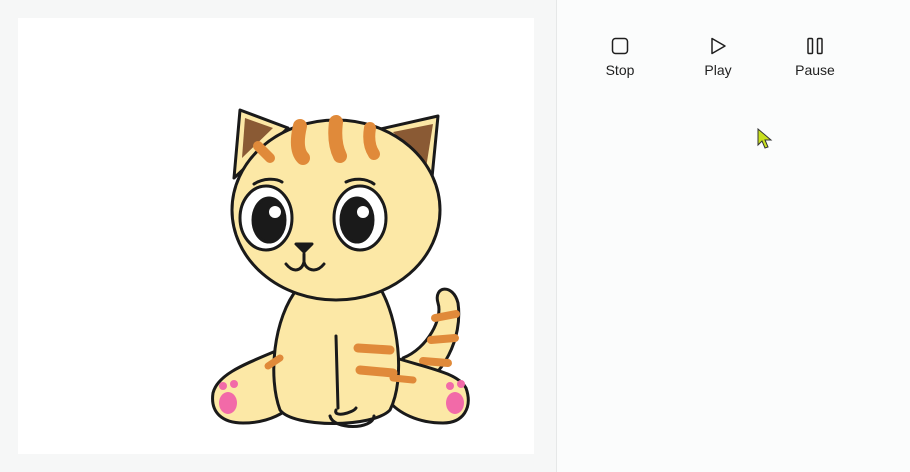 The width and height of the screenshot is (910, 472). I want to click on play-button: Play, so click(718, 57).